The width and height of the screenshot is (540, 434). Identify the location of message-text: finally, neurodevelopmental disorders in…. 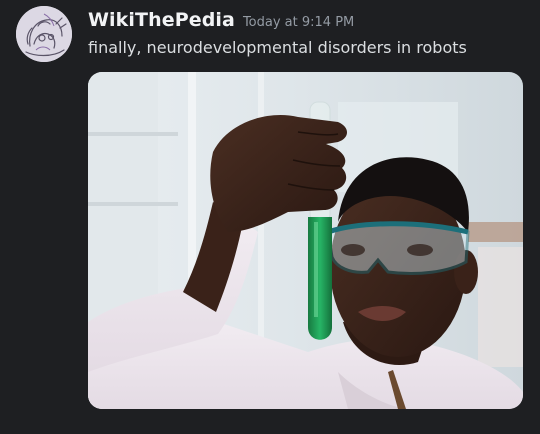
(277, 47).